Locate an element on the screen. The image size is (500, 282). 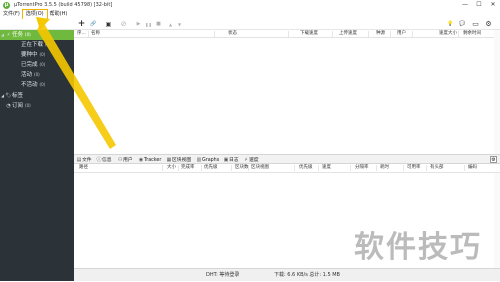
column-header-pieces-view: 区块视图 is located at coordinates (260, 168).